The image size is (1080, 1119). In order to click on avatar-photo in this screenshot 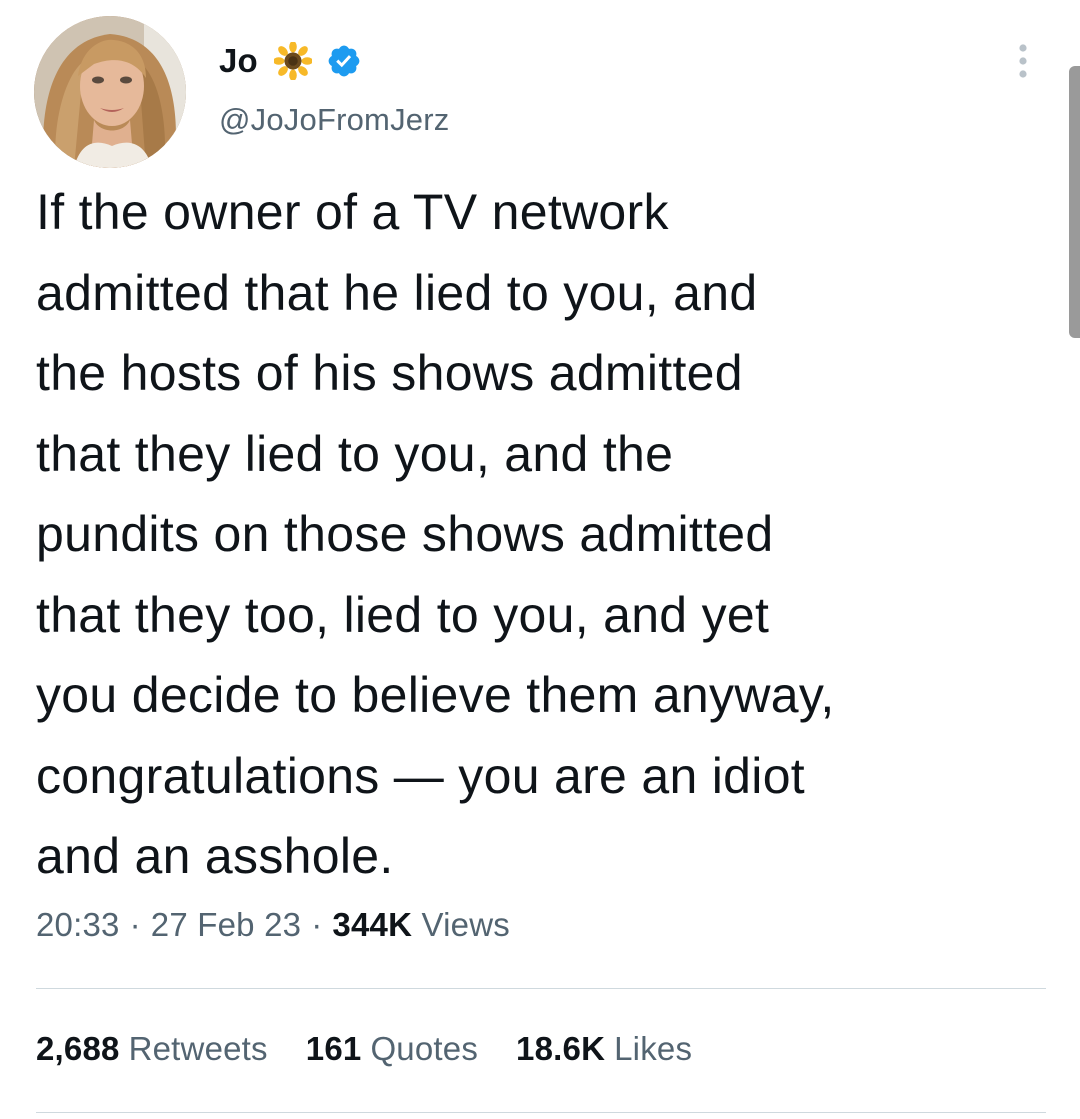, I will do `click(110, 92)`.